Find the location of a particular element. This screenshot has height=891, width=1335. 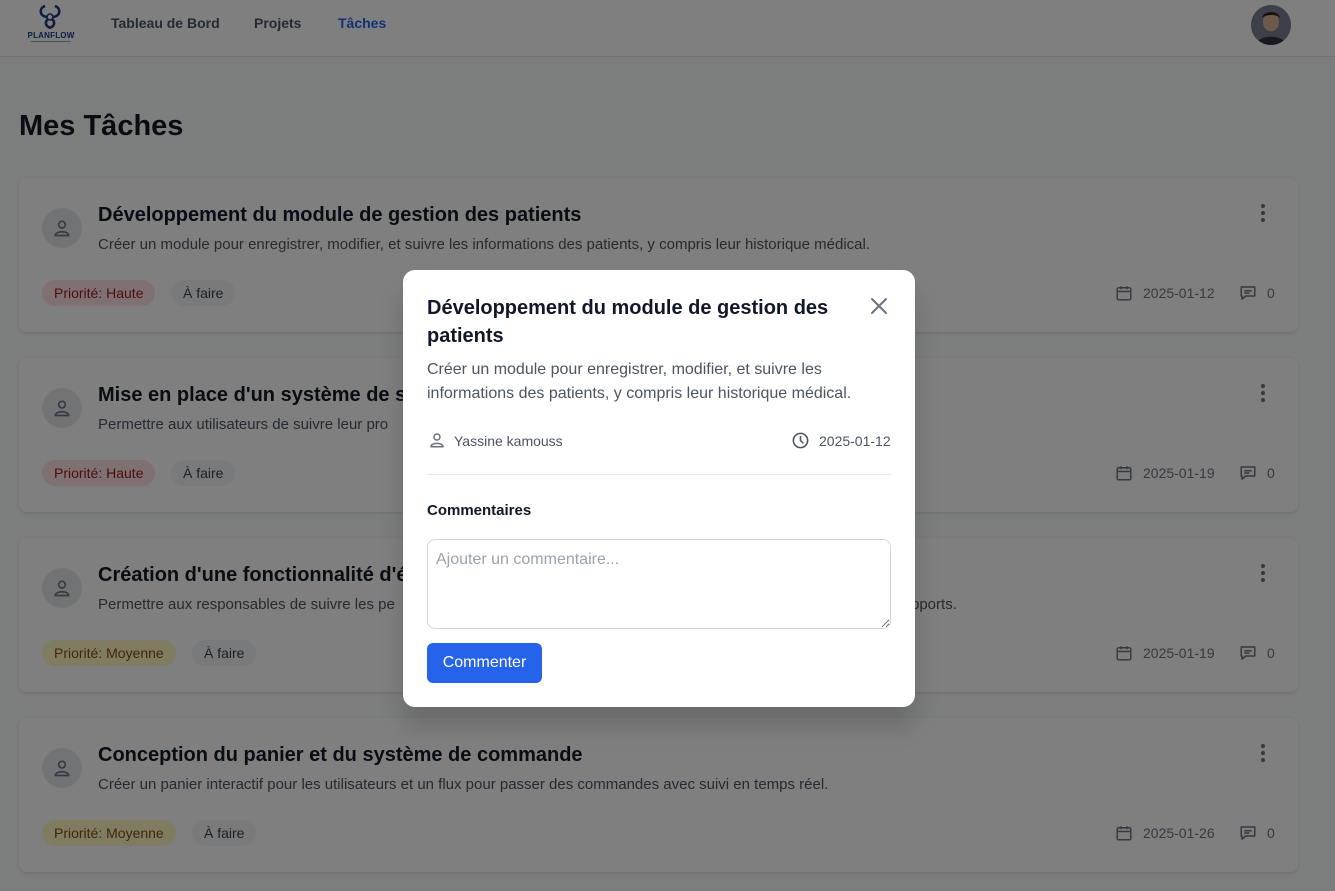

comments-heading: Commentaires is located at coordinates (479, 510).